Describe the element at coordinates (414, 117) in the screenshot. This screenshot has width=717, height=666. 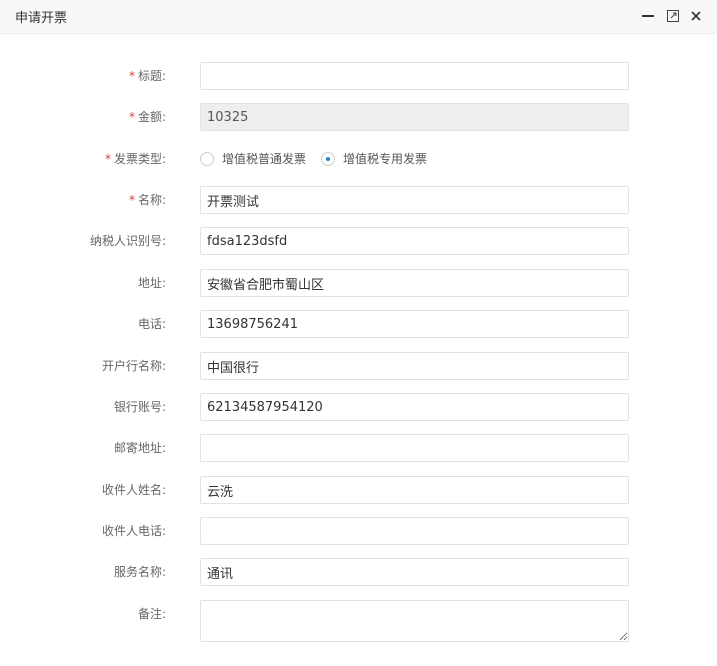
I see `amount-input` at that location.